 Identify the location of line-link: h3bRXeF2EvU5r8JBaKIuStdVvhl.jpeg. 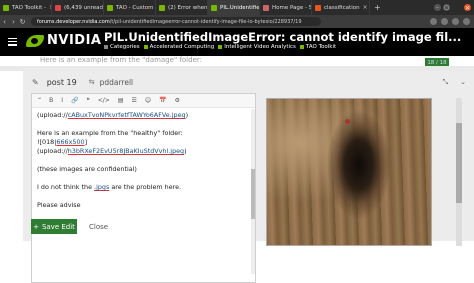
(126, 151).